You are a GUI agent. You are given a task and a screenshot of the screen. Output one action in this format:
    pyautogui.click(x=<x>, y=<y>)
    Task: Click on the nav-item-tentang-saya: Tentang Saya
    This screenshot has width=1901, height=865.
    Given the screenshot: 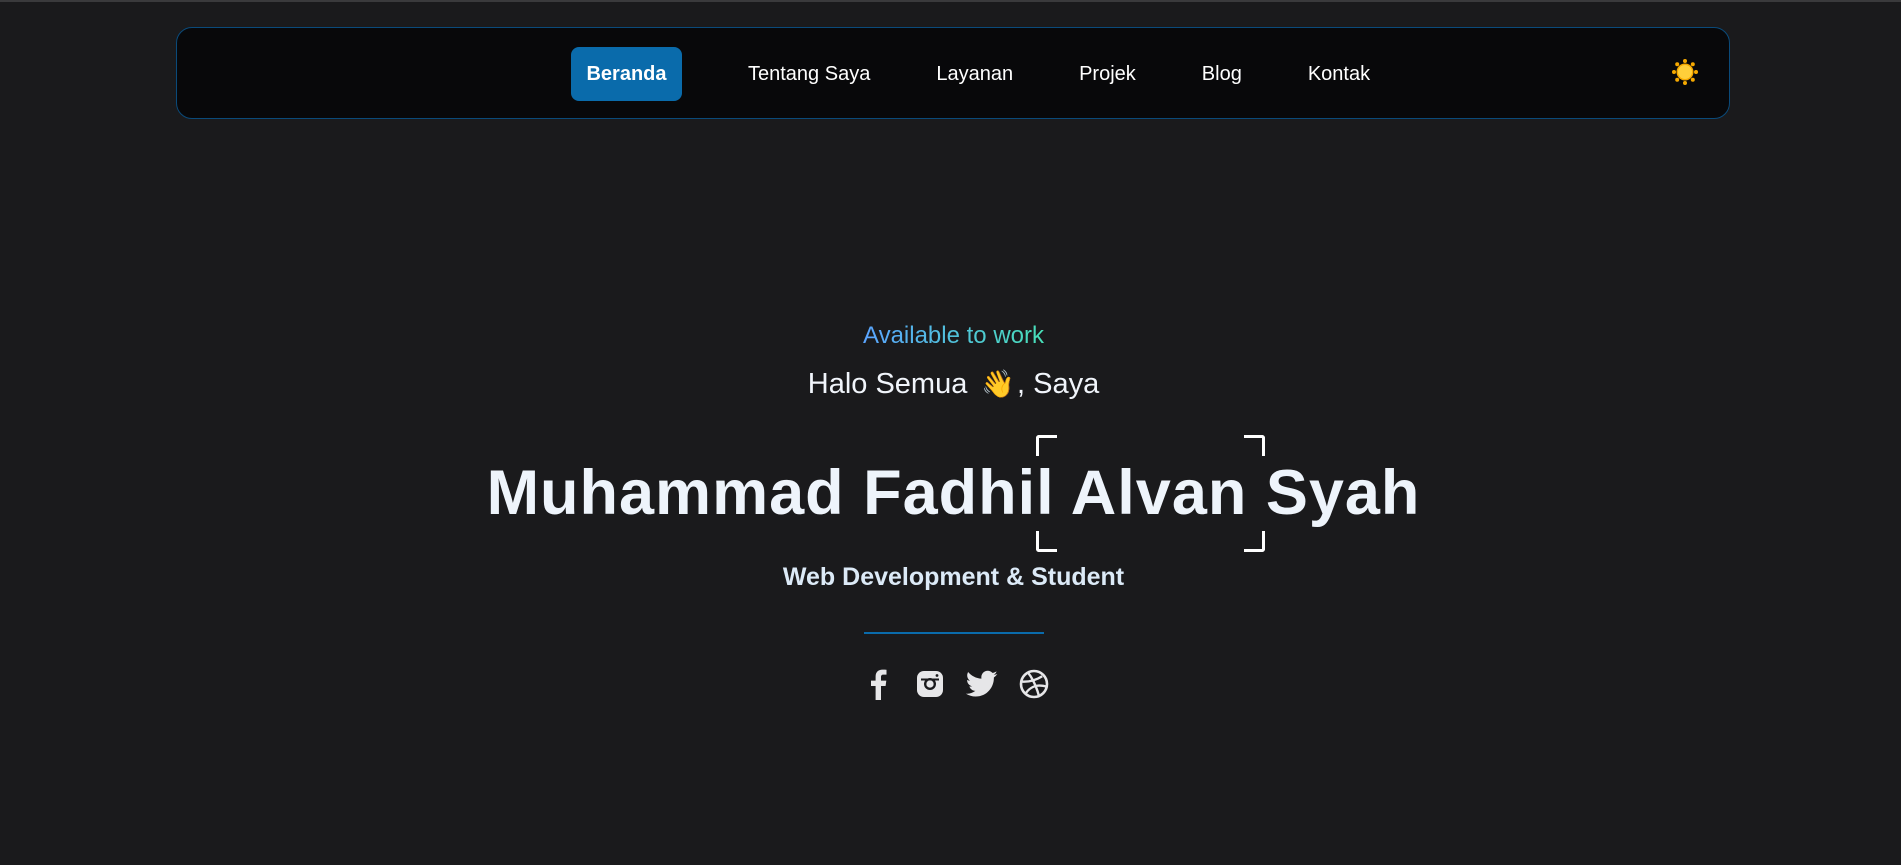 What is the action you would take?
    pyautogui.click(x=809, y=74)
    